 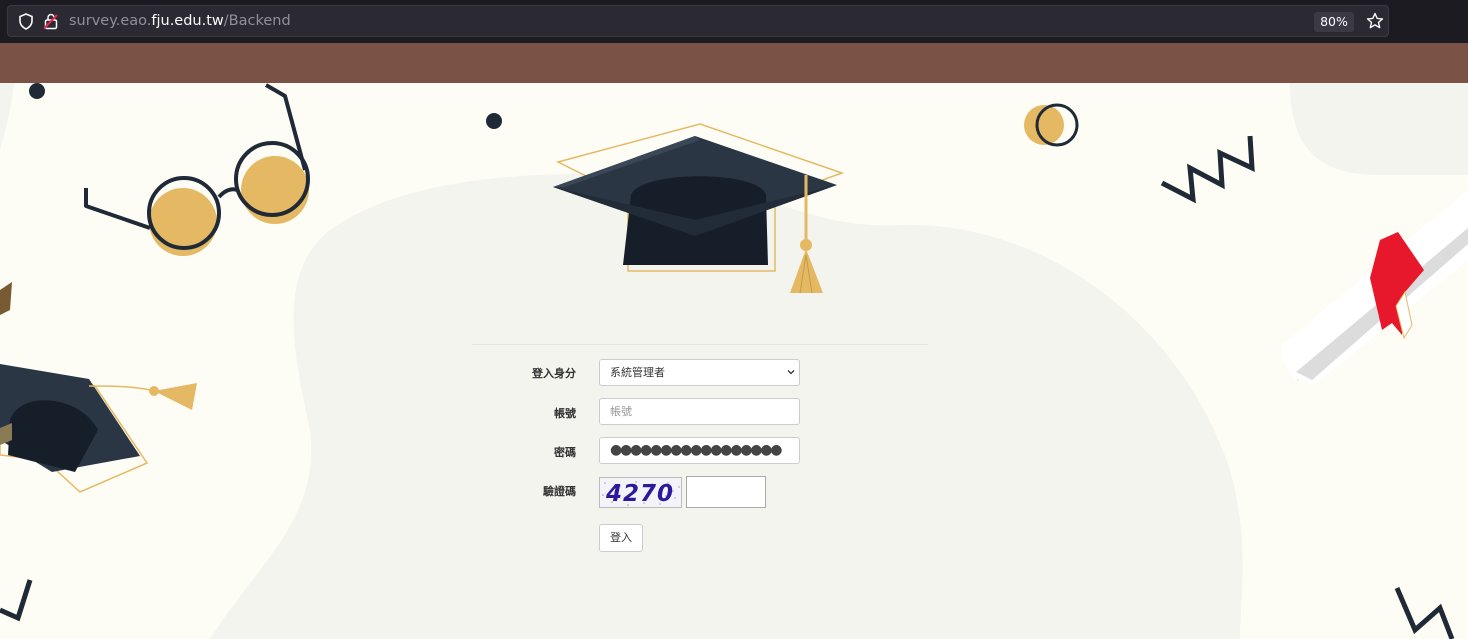 What do you see at coordinates (700, 344) in the screenshot?
I see `form-divider` at bounding box center [700, 344].